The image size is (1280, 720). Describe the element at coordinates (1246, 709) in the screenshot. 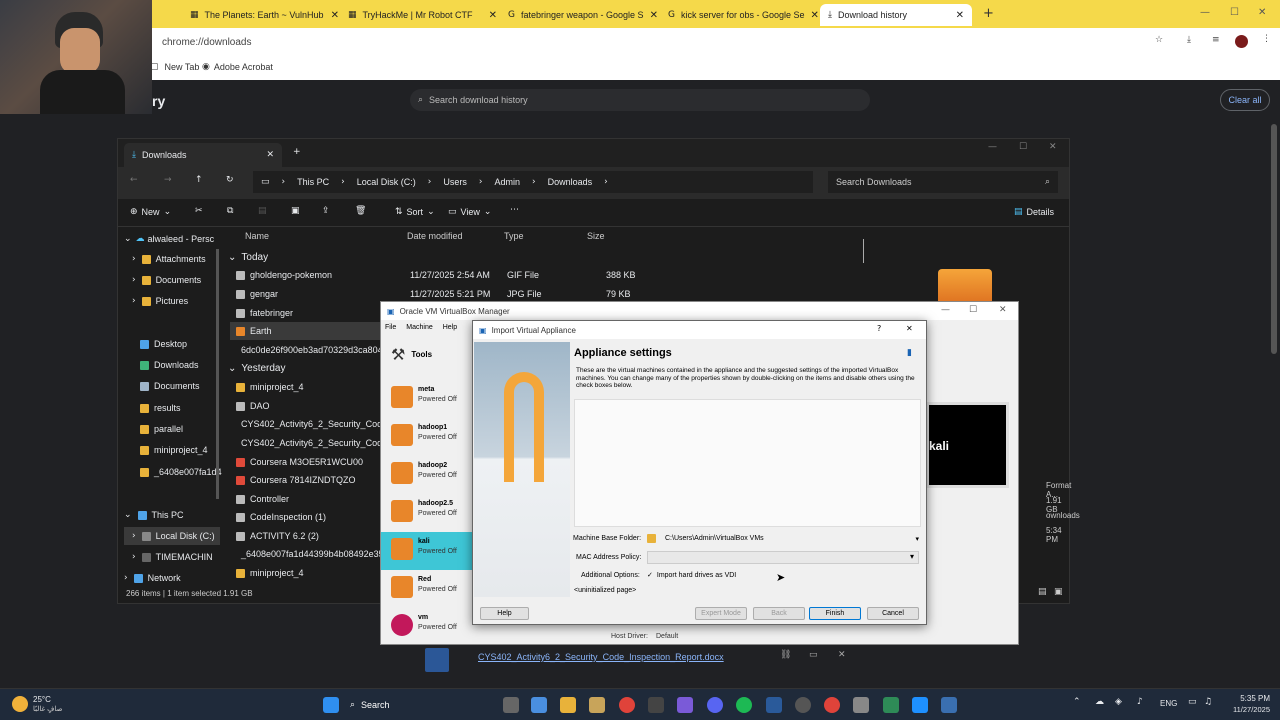

I see `clock-date: 11/27/2025` at that location.